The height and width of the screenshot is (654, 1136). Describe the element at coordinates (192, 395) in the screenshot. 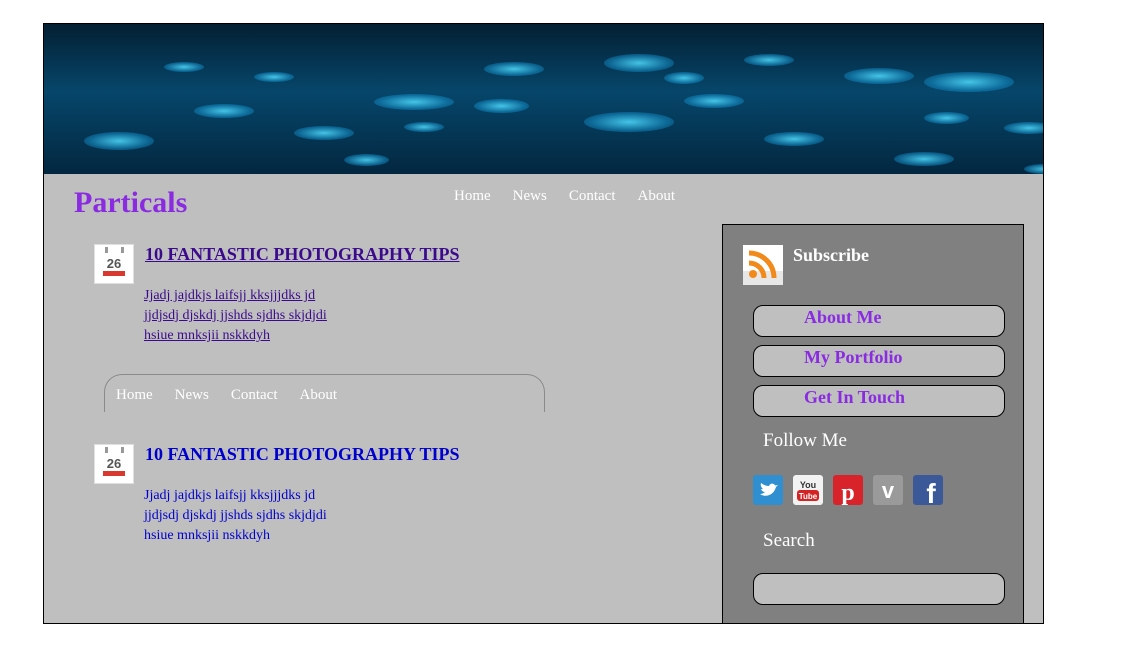

I see `mid-nav-news-link: News` at that location.